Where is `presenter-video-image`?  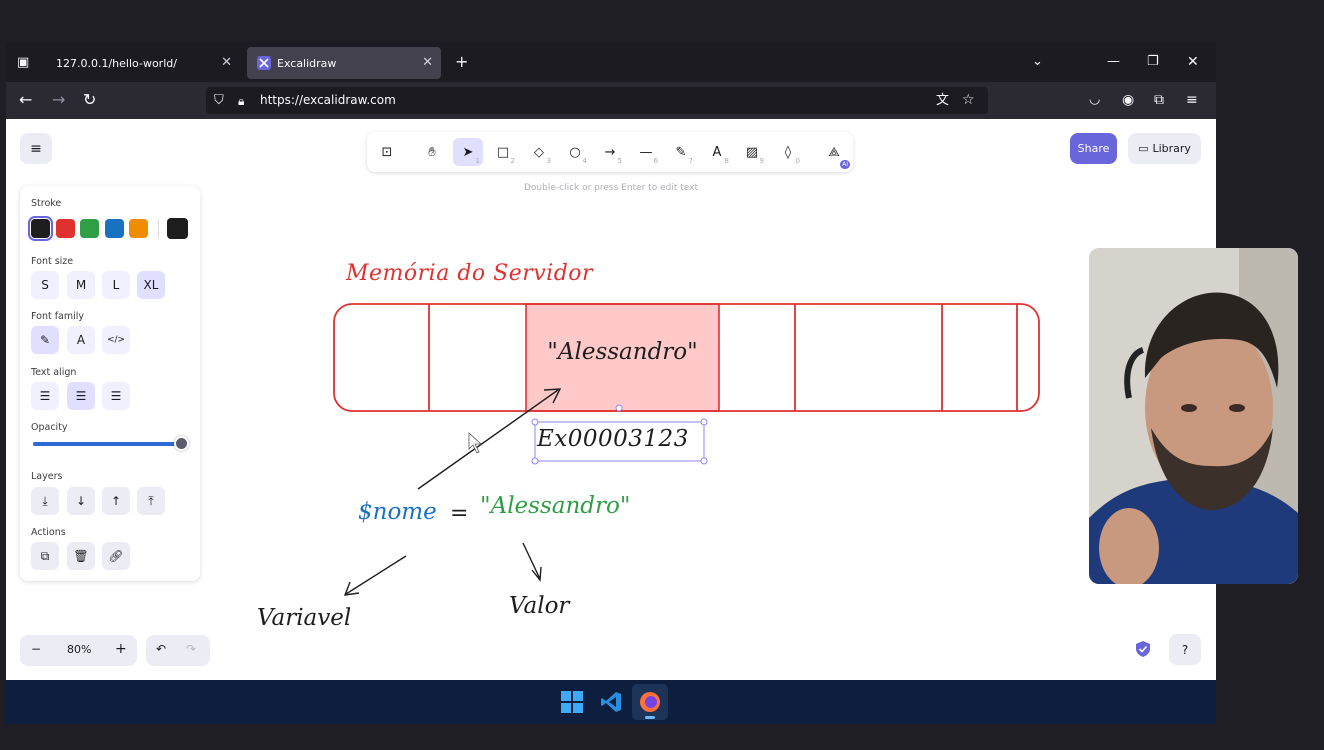
presenter-video-image is located at coordinates (1193, 416).